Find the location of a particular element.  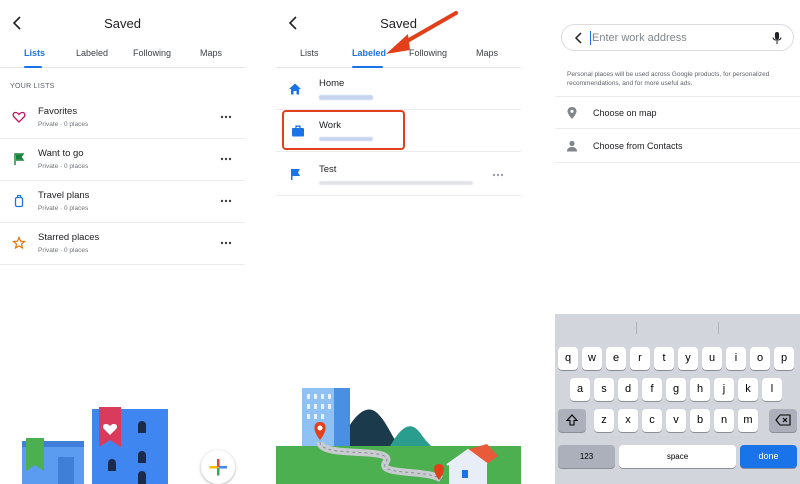

key-r: r is located at coordinates (640, 358).